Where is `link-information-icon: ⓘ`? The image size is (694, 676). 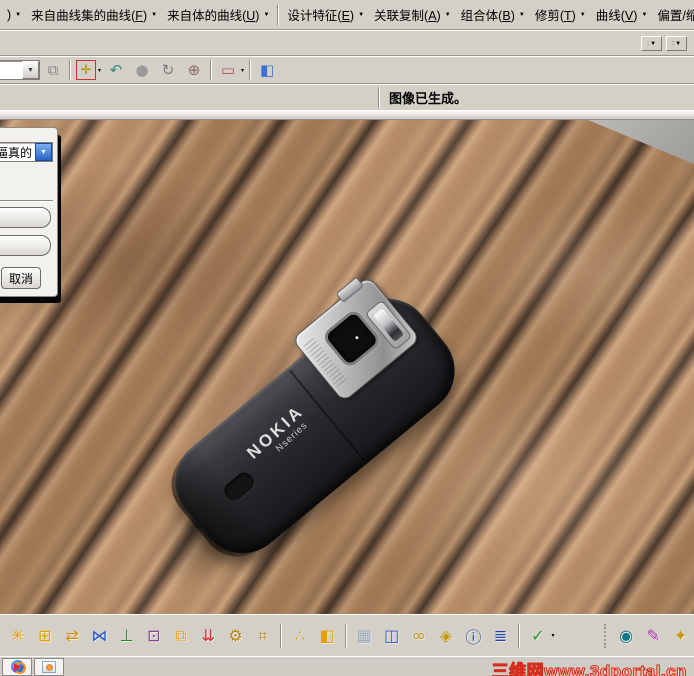
link-information-icon: ⓘ is located at coordinates (473, 636).